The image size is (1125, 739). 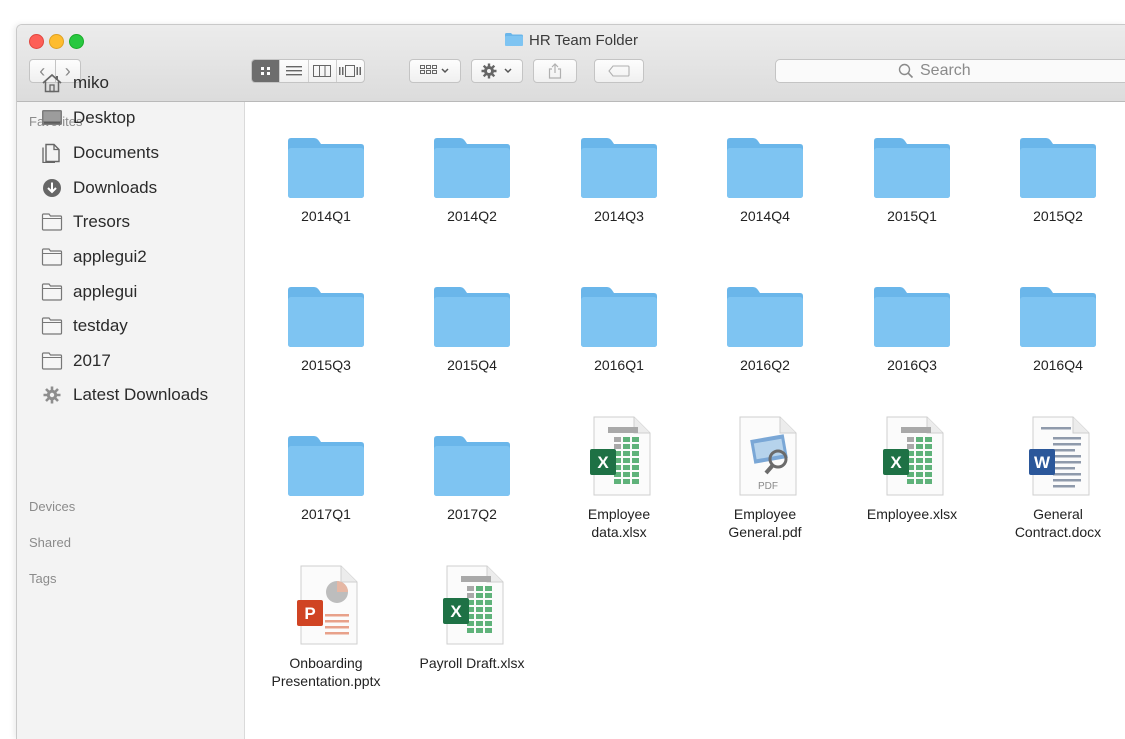 I want to click on file-item: X Employee.xlsx, so click(x=912, y=469).